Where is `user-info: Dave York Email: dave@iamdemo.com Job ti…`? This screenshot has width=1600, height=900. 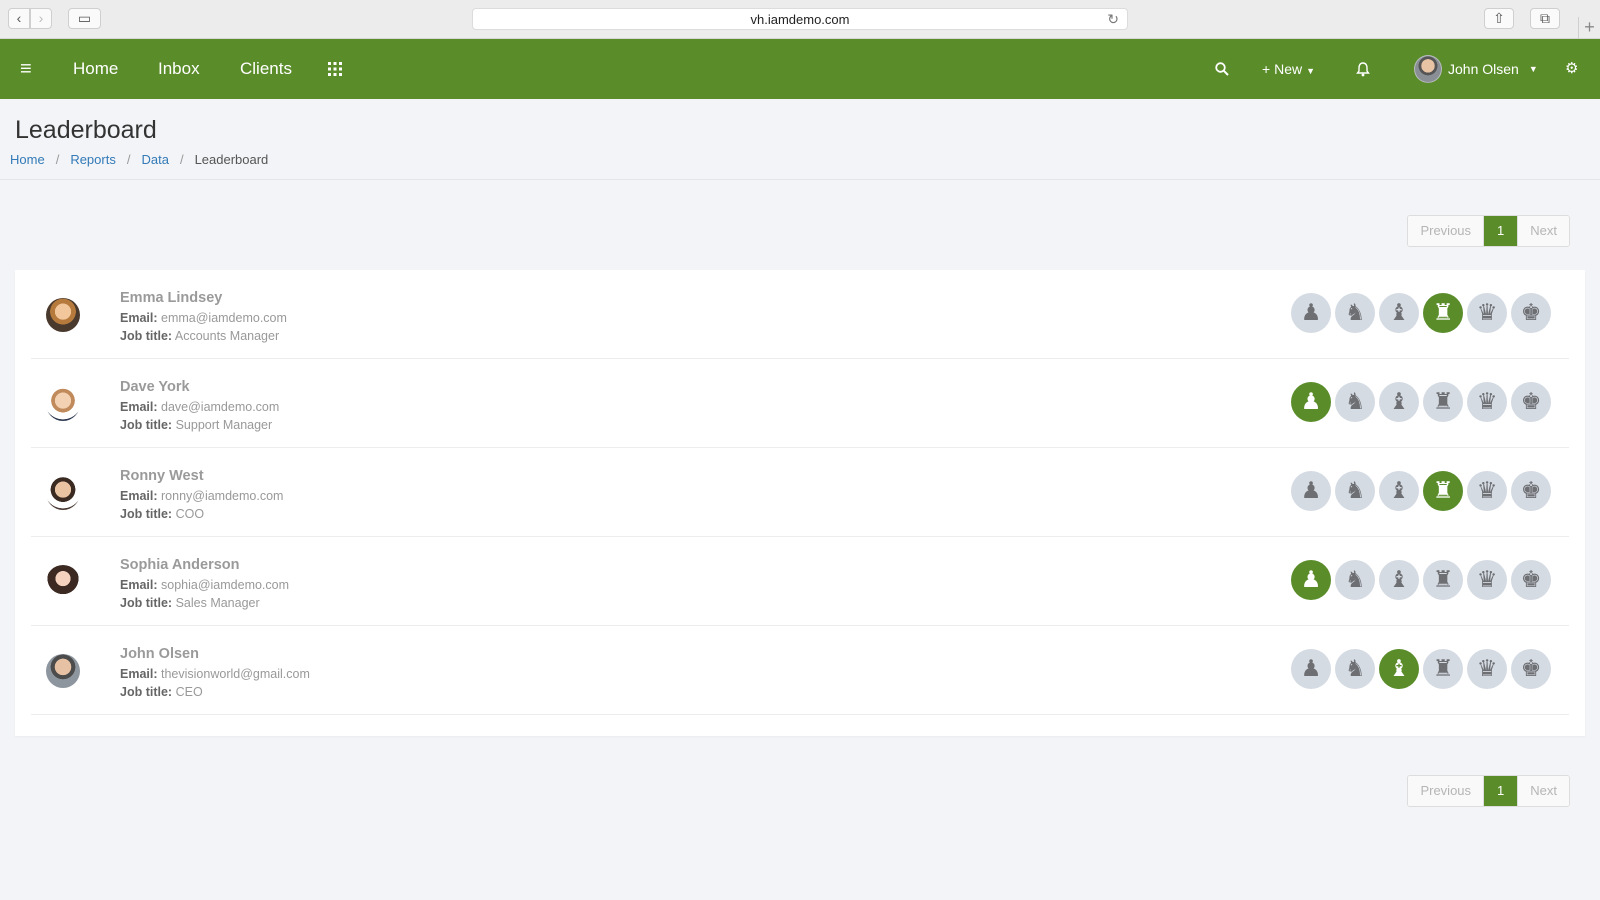 user-info: Dave York Email: dave@iamdemo.com Job ti… is located at coordinates (199, 406).